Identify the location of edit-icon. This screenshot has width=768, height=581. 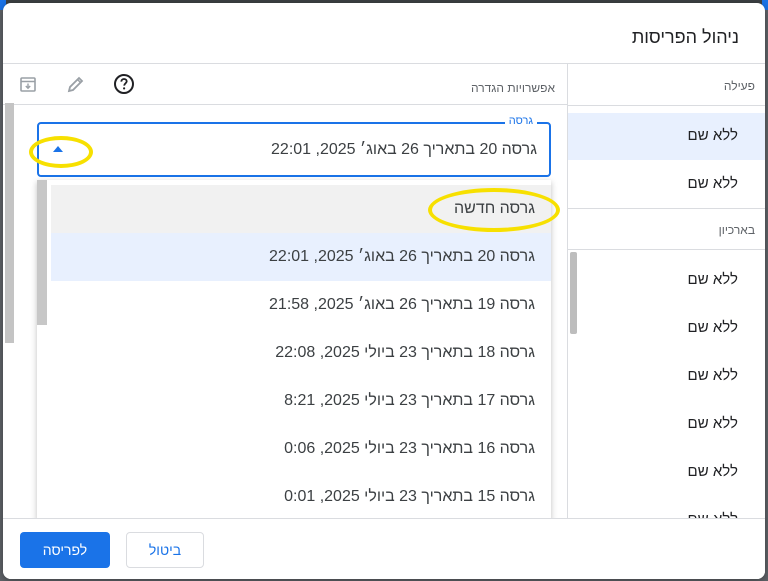
(76, 84).